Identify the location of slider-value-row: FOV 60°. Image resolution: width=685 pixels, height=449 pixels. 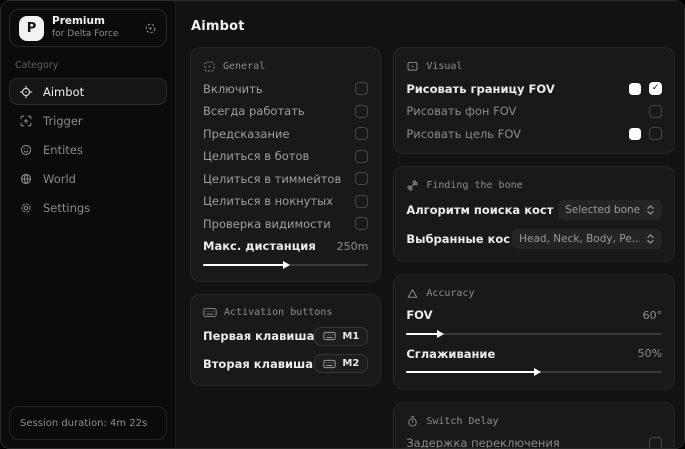
(534, 315).